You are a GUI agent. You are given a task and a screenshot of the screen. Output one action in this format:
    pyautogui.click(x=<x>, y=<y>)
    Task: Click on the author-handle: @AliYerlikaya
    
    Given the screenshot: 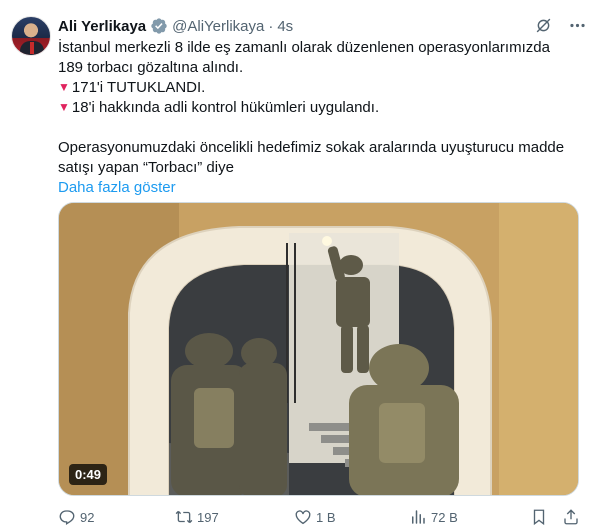 What is the action you would take?
    pyautogui.click(x=218, y=26)
    